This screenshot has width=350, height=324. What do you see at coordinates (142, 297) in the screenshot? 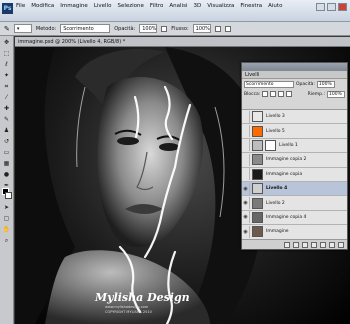
I see `watermark-title: Mylisha Design` at bounding box center [142, 297].